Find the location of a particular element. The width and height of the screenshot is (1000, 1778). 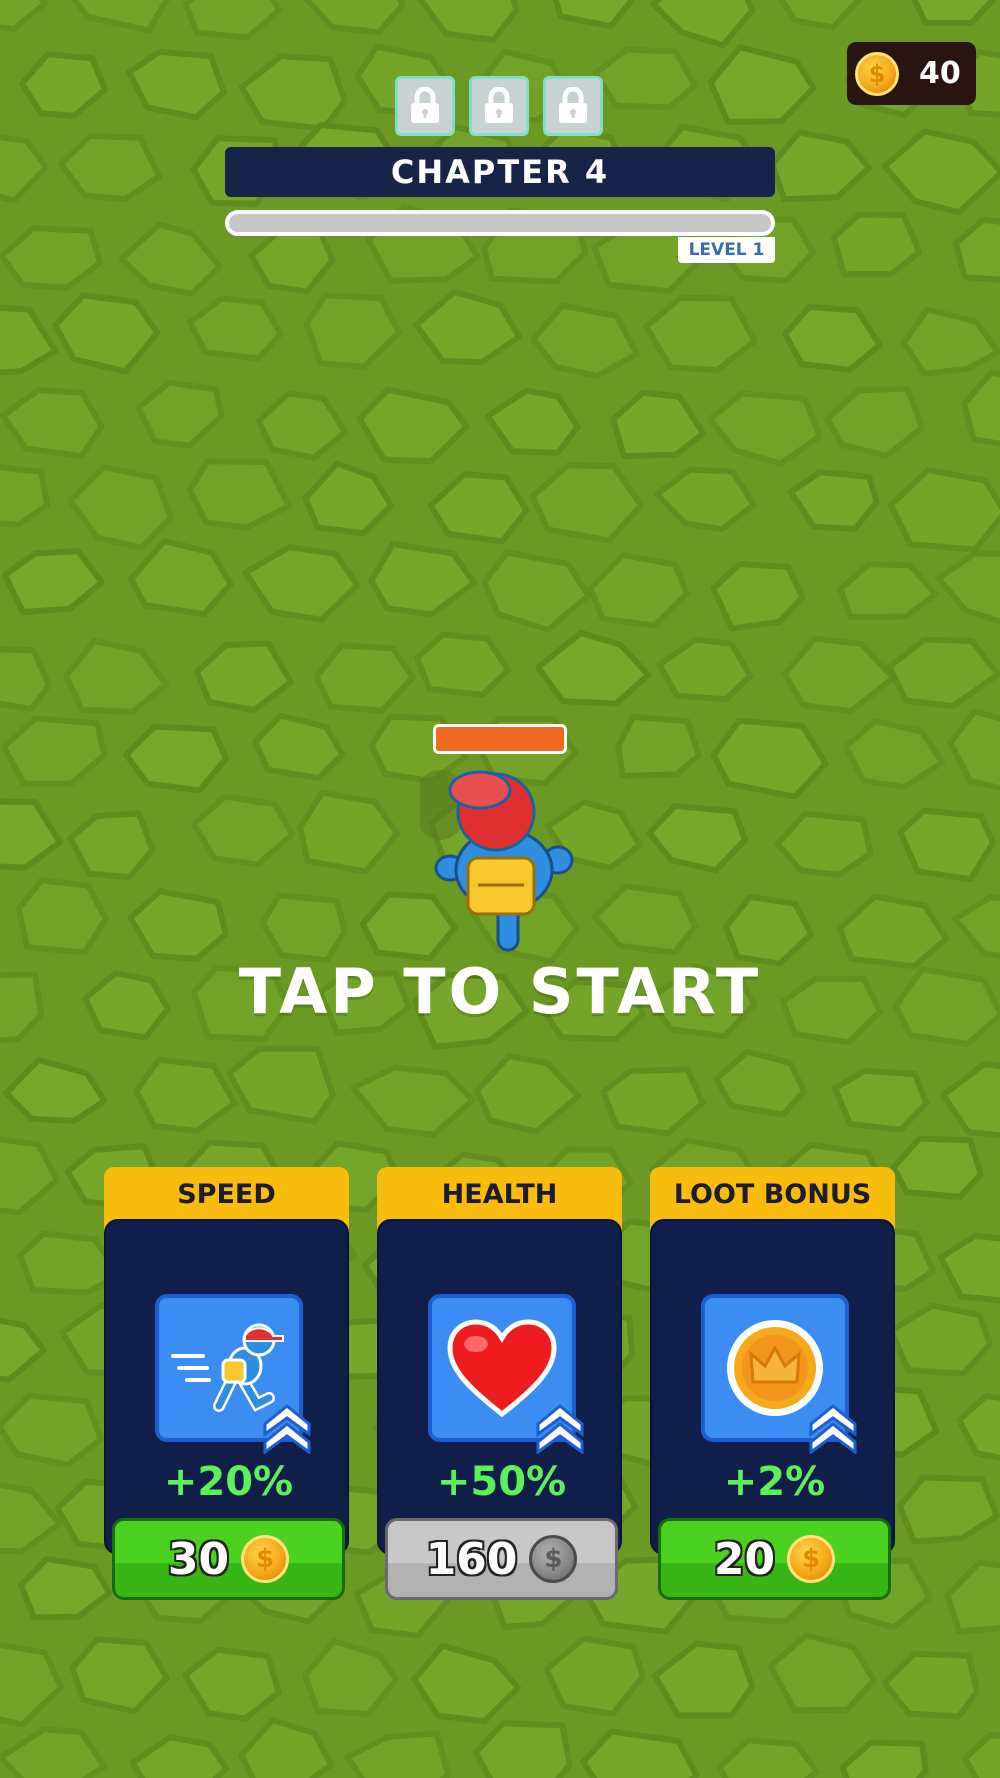

level-label: LEVEL 1 is located at coordinates (726, 250).